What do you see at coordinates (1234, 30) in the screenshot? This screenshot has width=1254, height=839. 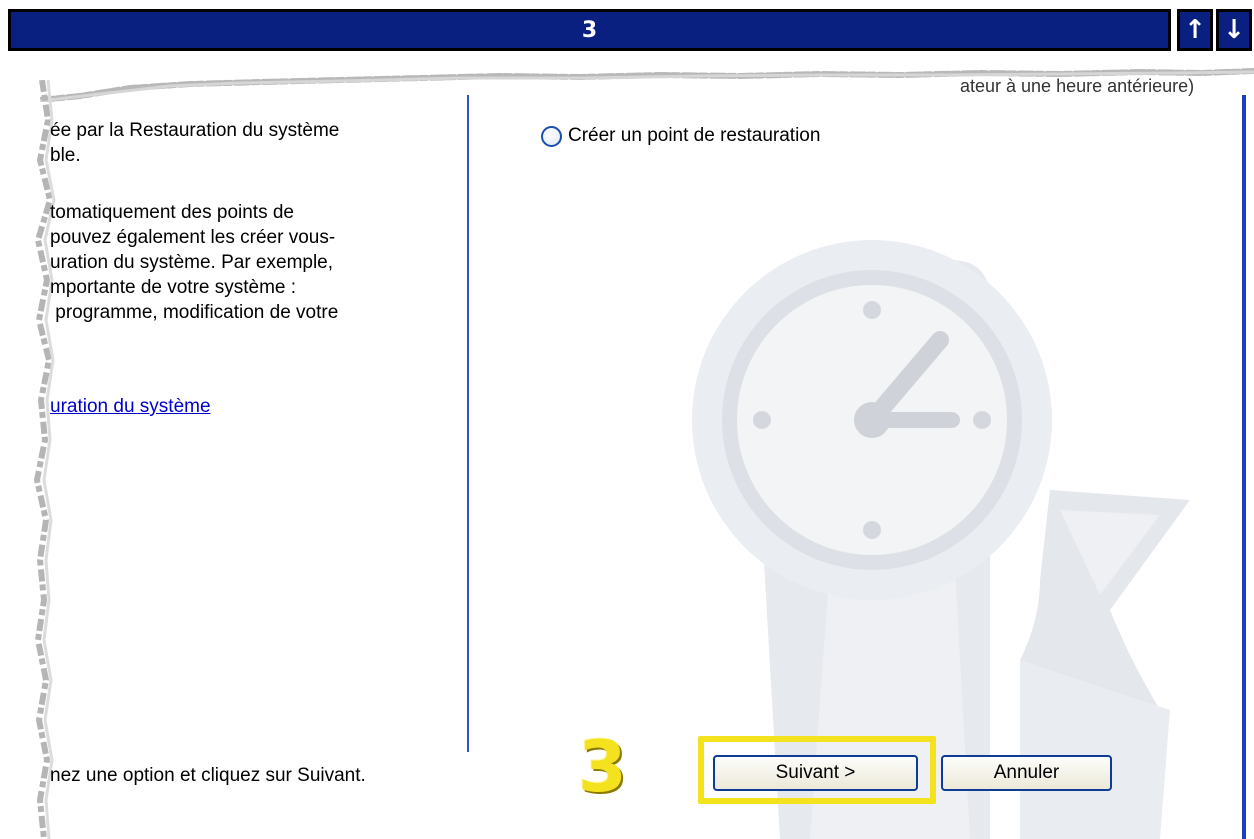 I see `down-arrow-icon: ↓` at bounding box center [1234, 30].